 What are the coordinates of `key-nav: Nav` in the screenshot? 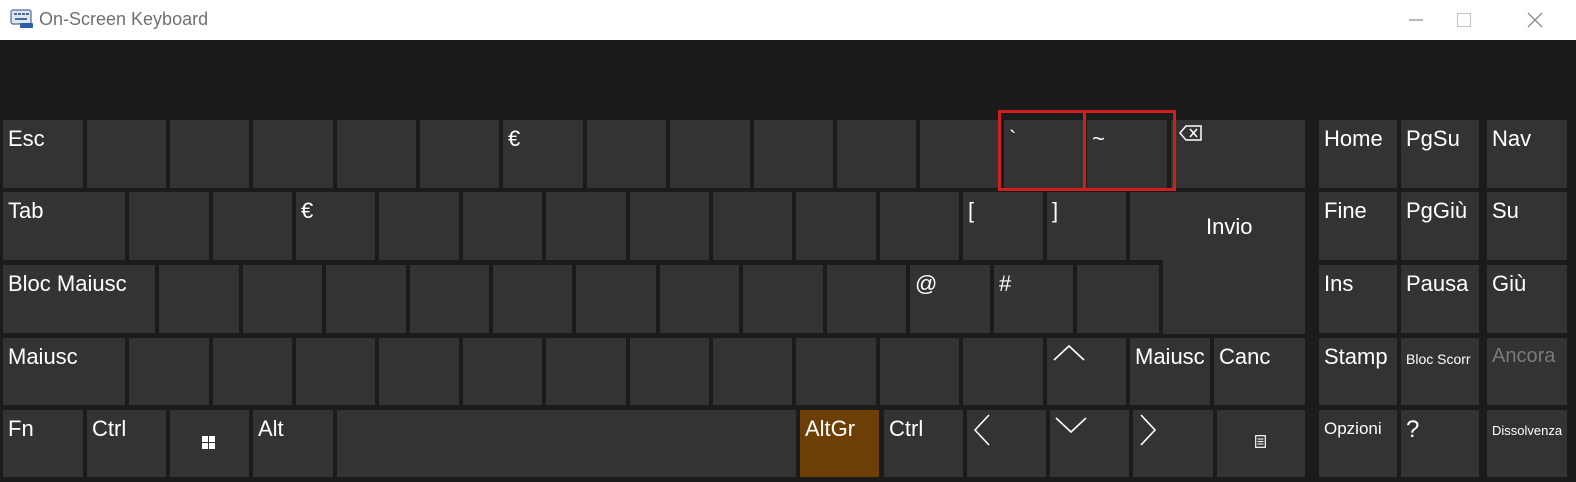 It's located at (1527, 154).